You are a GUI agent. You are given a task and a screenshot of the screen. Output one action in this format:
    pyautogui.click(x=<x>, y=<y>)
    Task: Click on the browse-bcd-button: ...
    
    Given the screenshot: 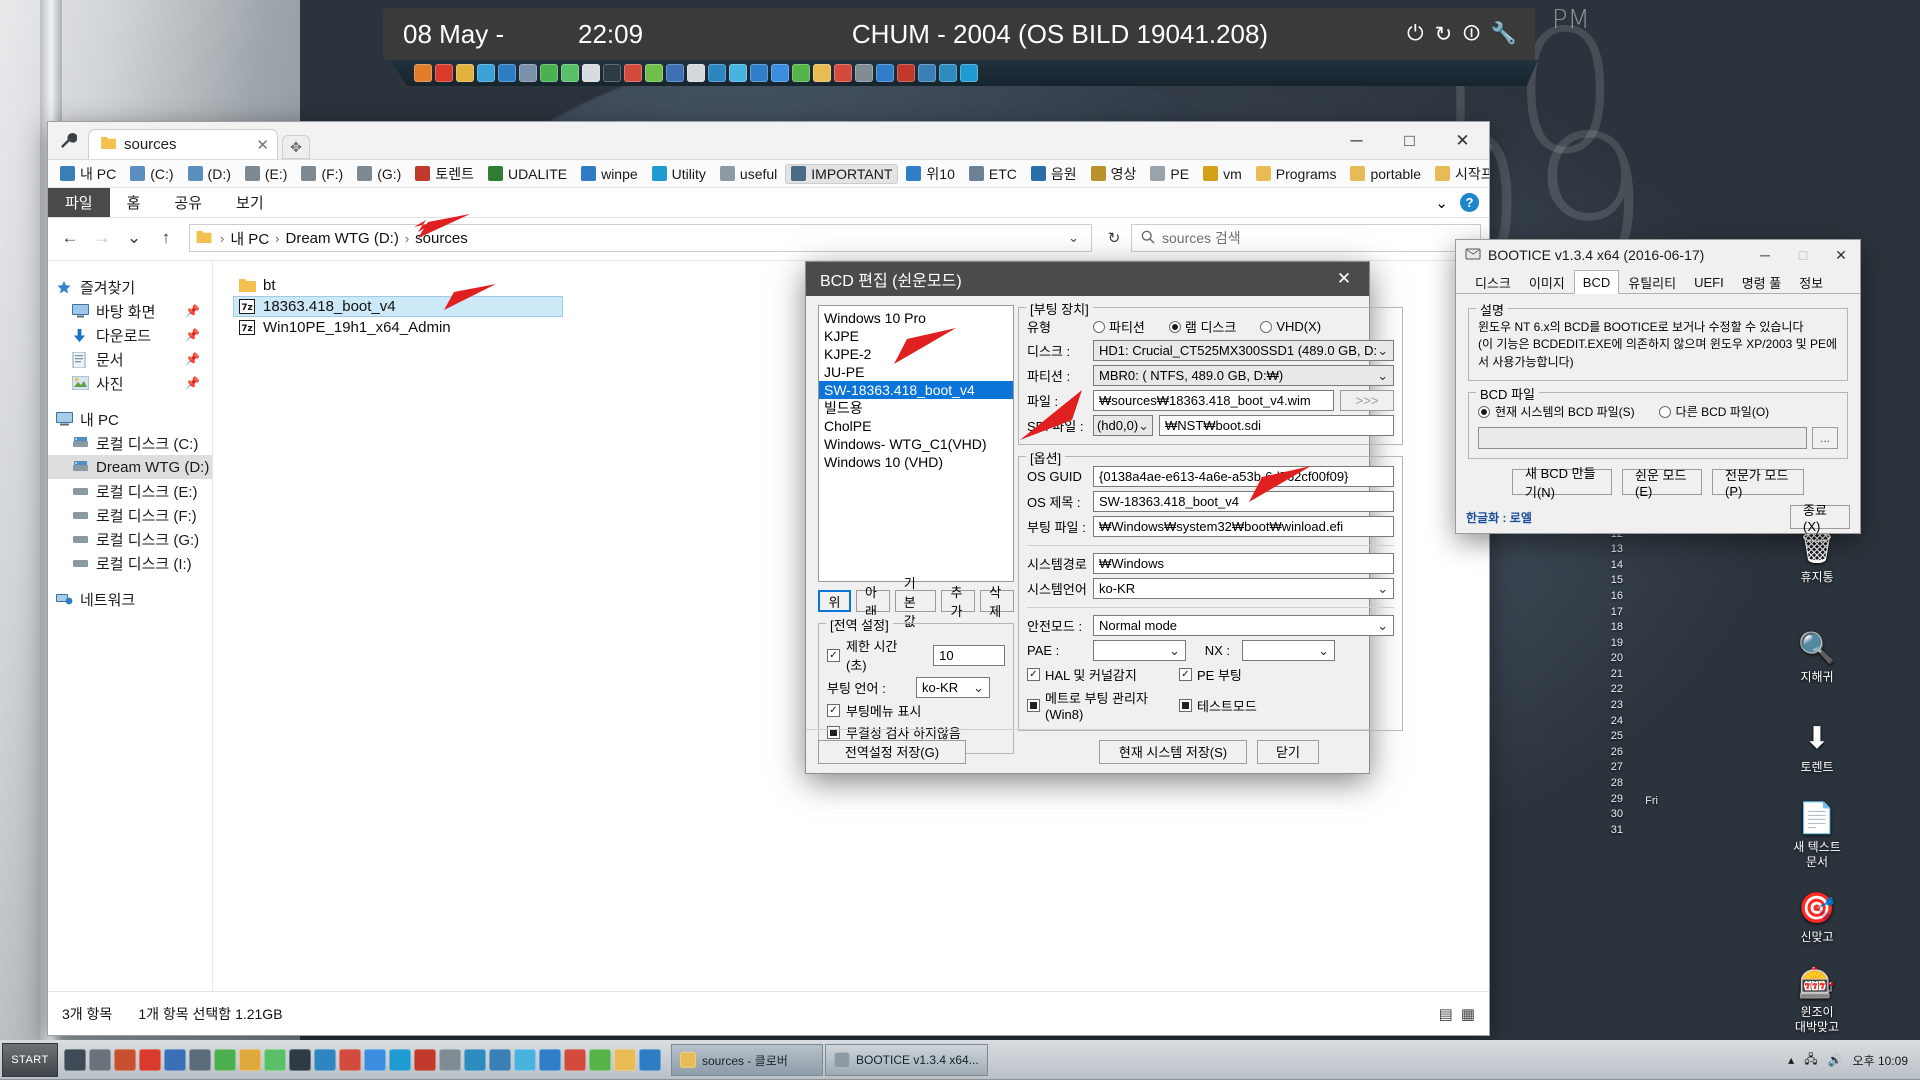 What is the action you would take?
    pyautogui.click(x=1825, y=438)
    